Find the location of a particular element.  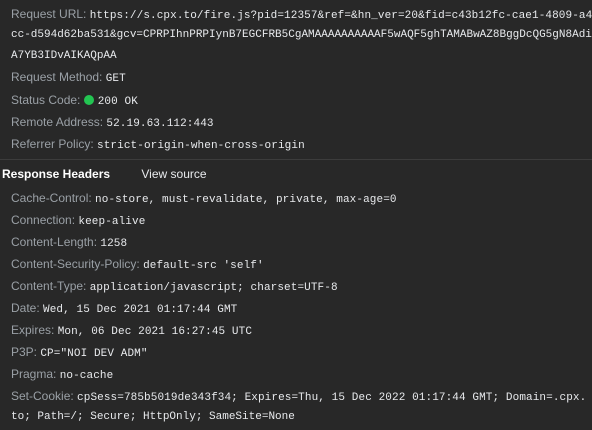

header-value: Mon, 06 Dec 2021 16:27:45 UTC is located at coordinates (155, 332).